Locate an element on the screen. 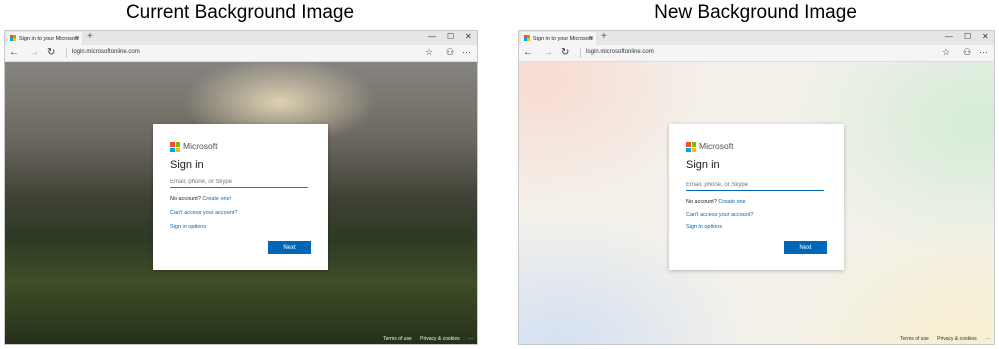 This screenshot has width=999, height=349. create-account-link: Create one is located at coordinates (731, 202).